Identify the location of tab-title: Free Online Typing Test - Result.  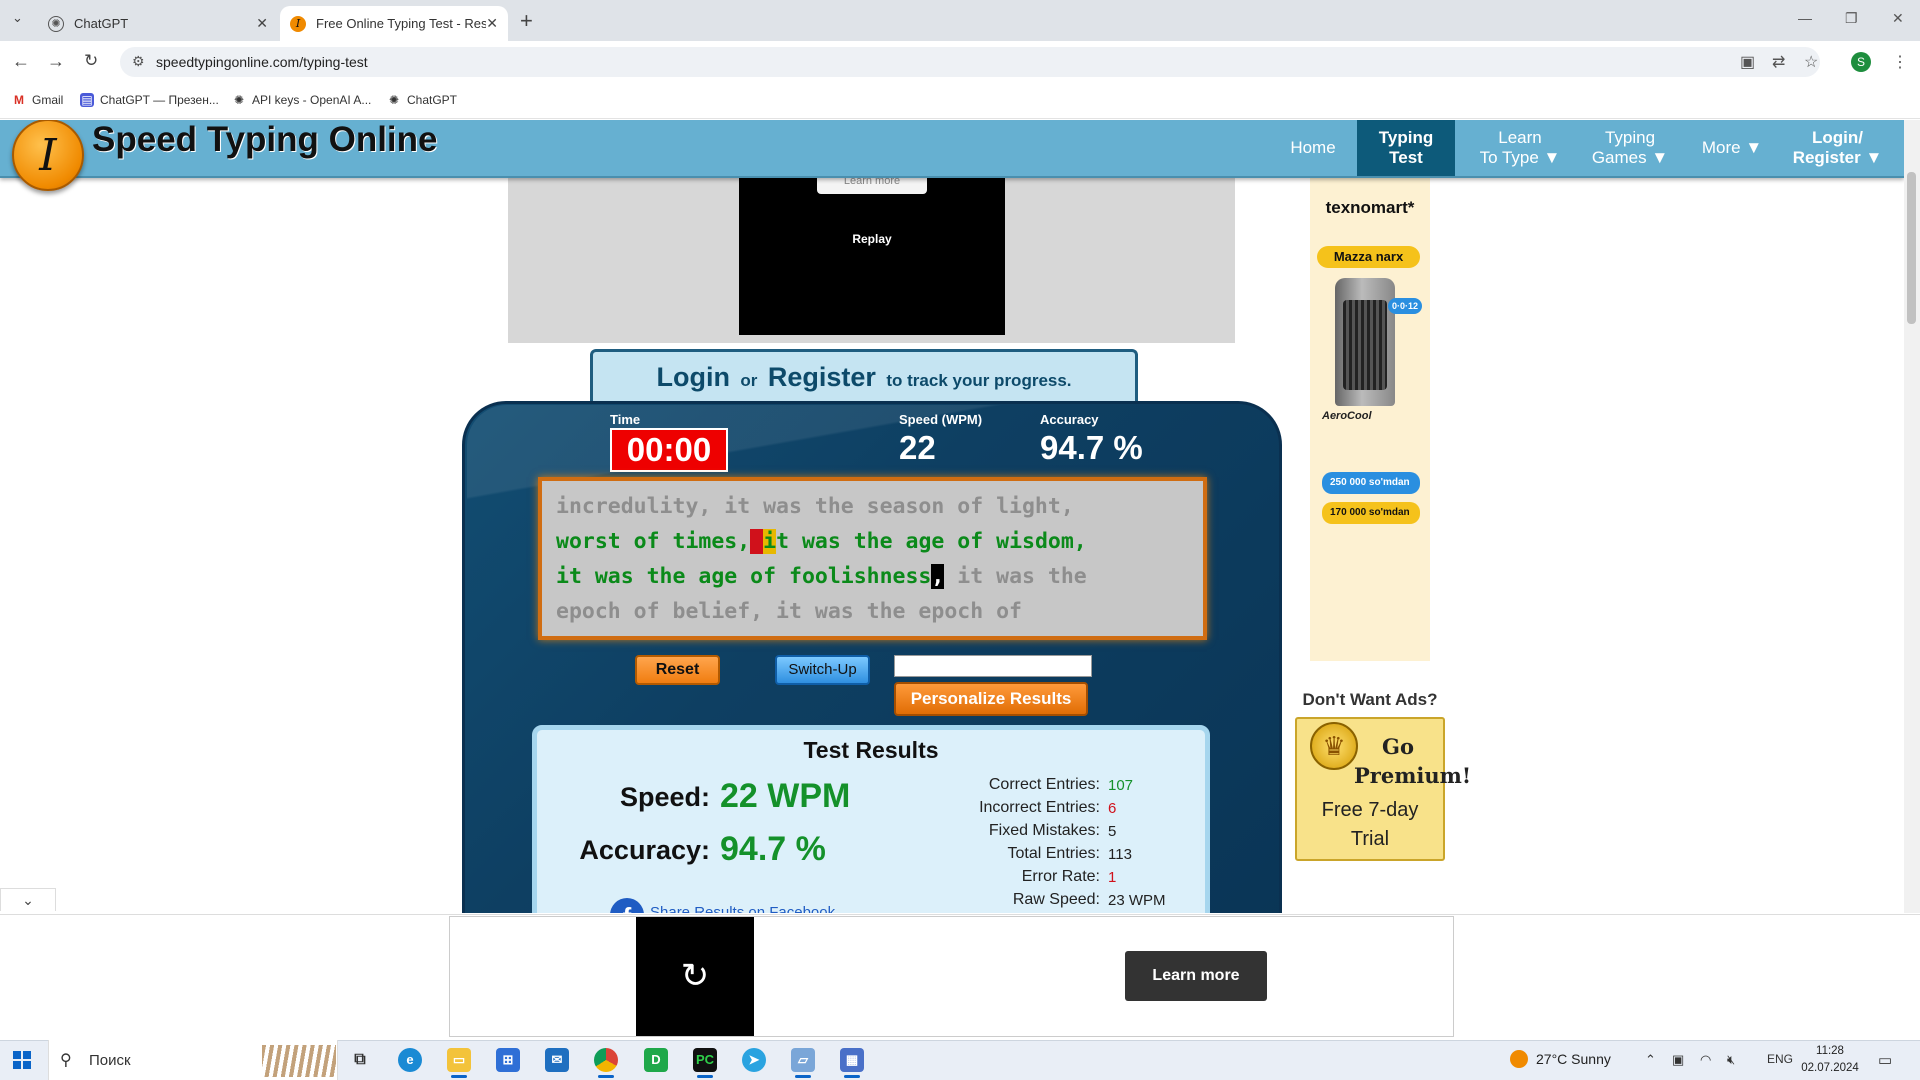
(401, 23).